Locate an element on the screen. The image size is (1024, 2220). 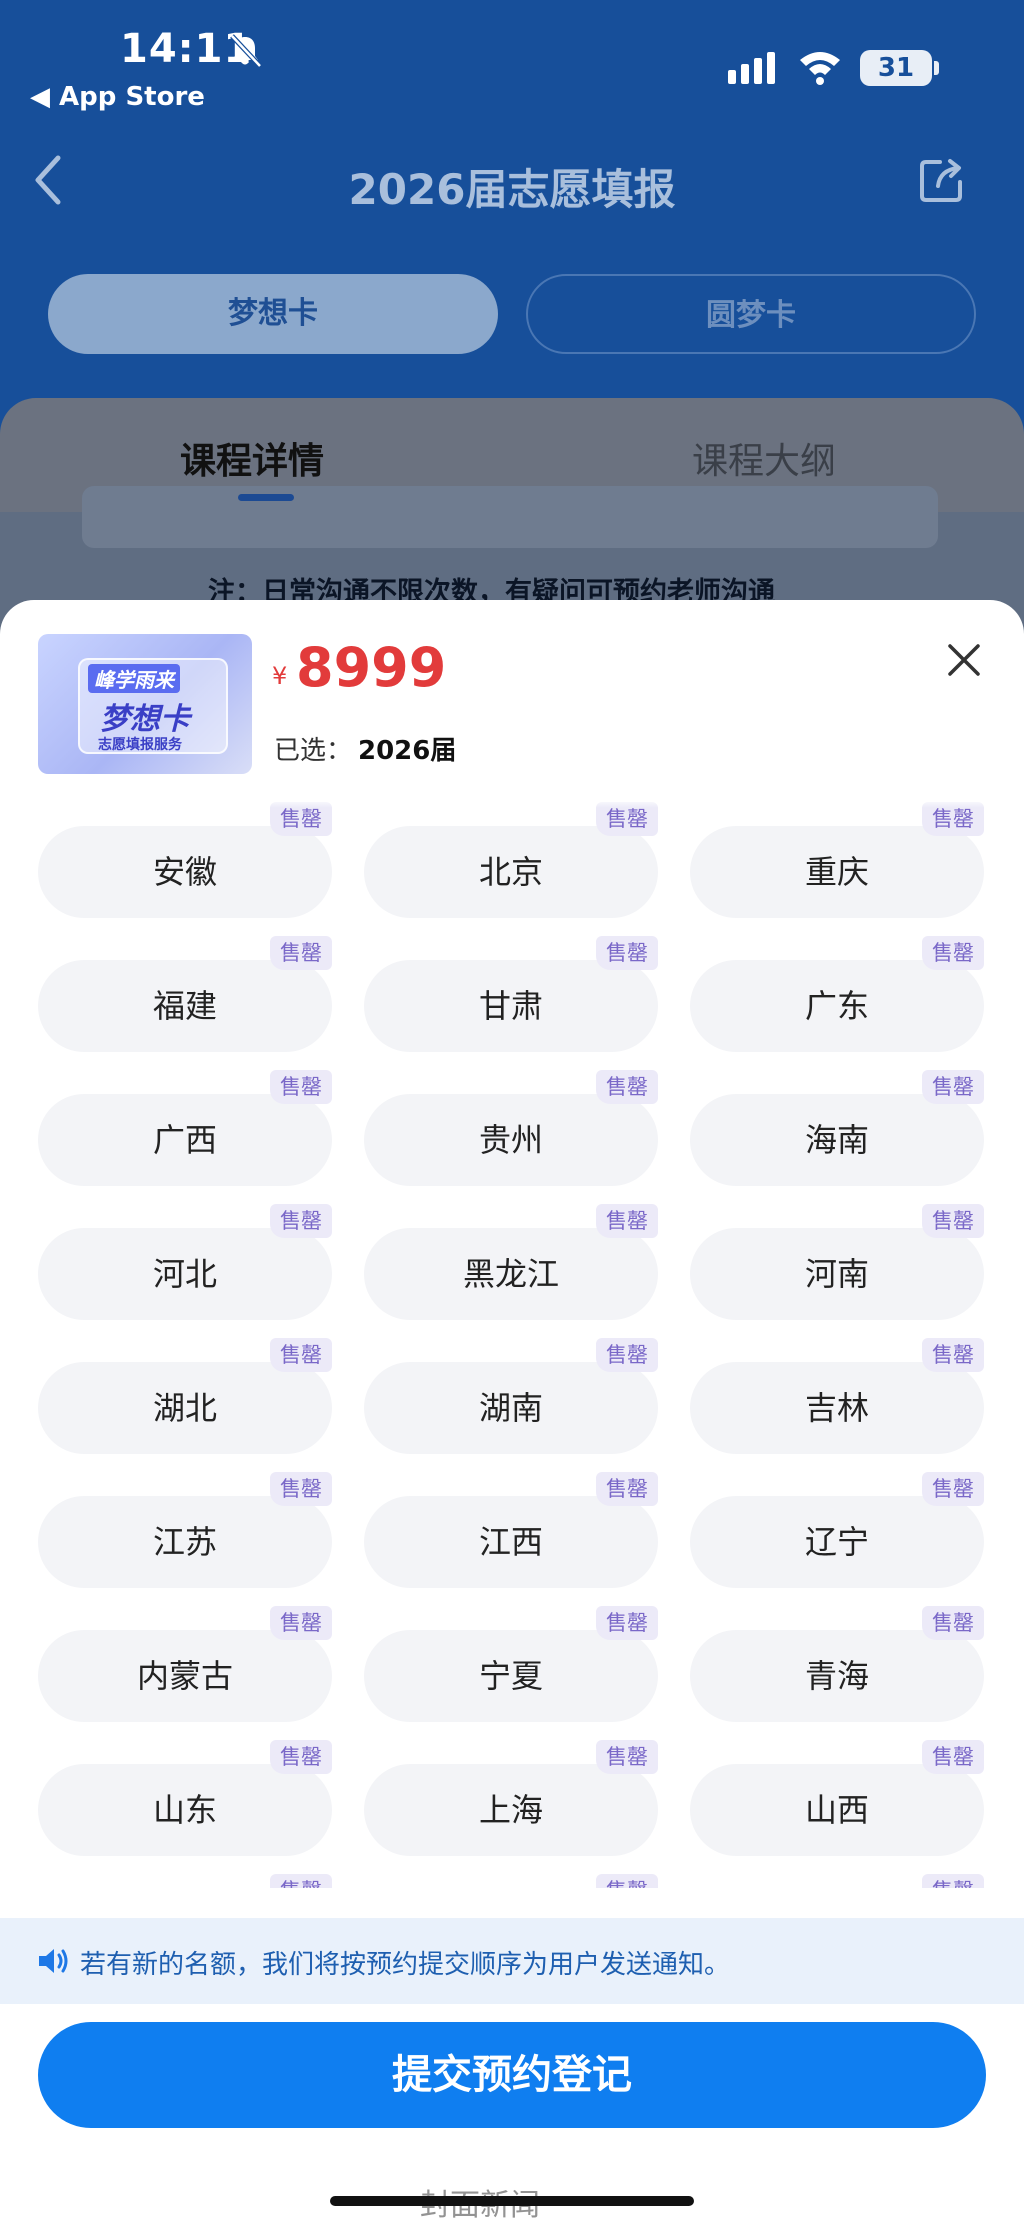
province-option: 福建 is located at coordinates (185, 1006).